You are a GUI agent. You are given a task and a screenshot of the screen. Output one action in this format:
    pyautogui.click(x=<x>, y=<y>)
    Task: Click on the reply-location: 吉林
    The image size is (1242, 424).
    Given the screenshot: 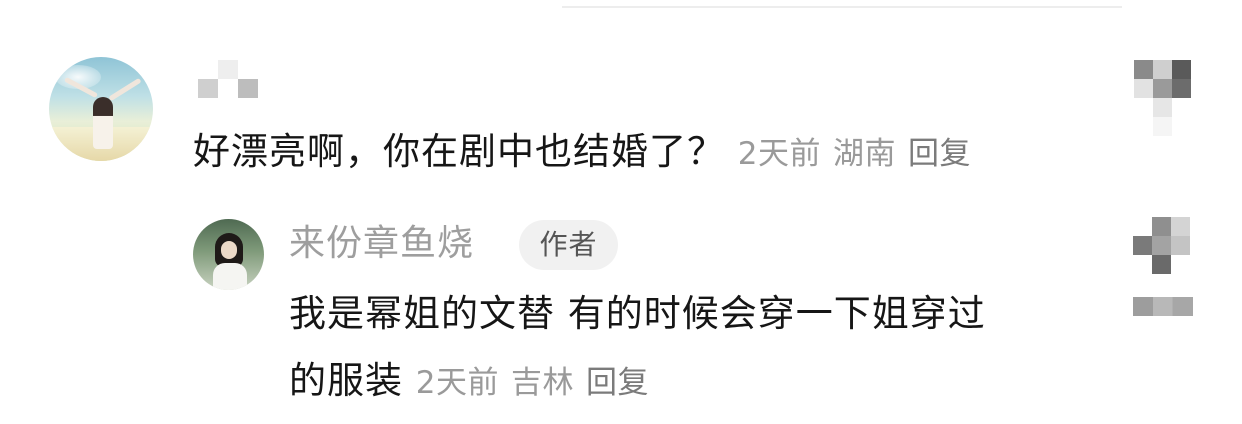 What is the action you would take?
    pyautogui.click(x=542, y=383)
    